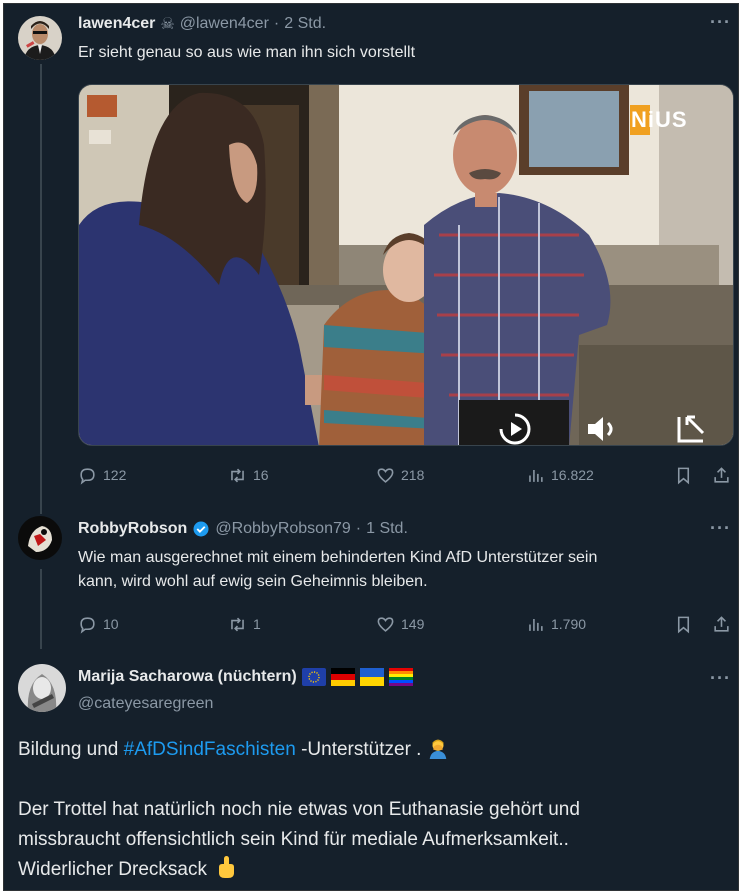  Describe the element at coordinates (257, 624) in the screenshot. I see `retweet-count: 1` at that location.